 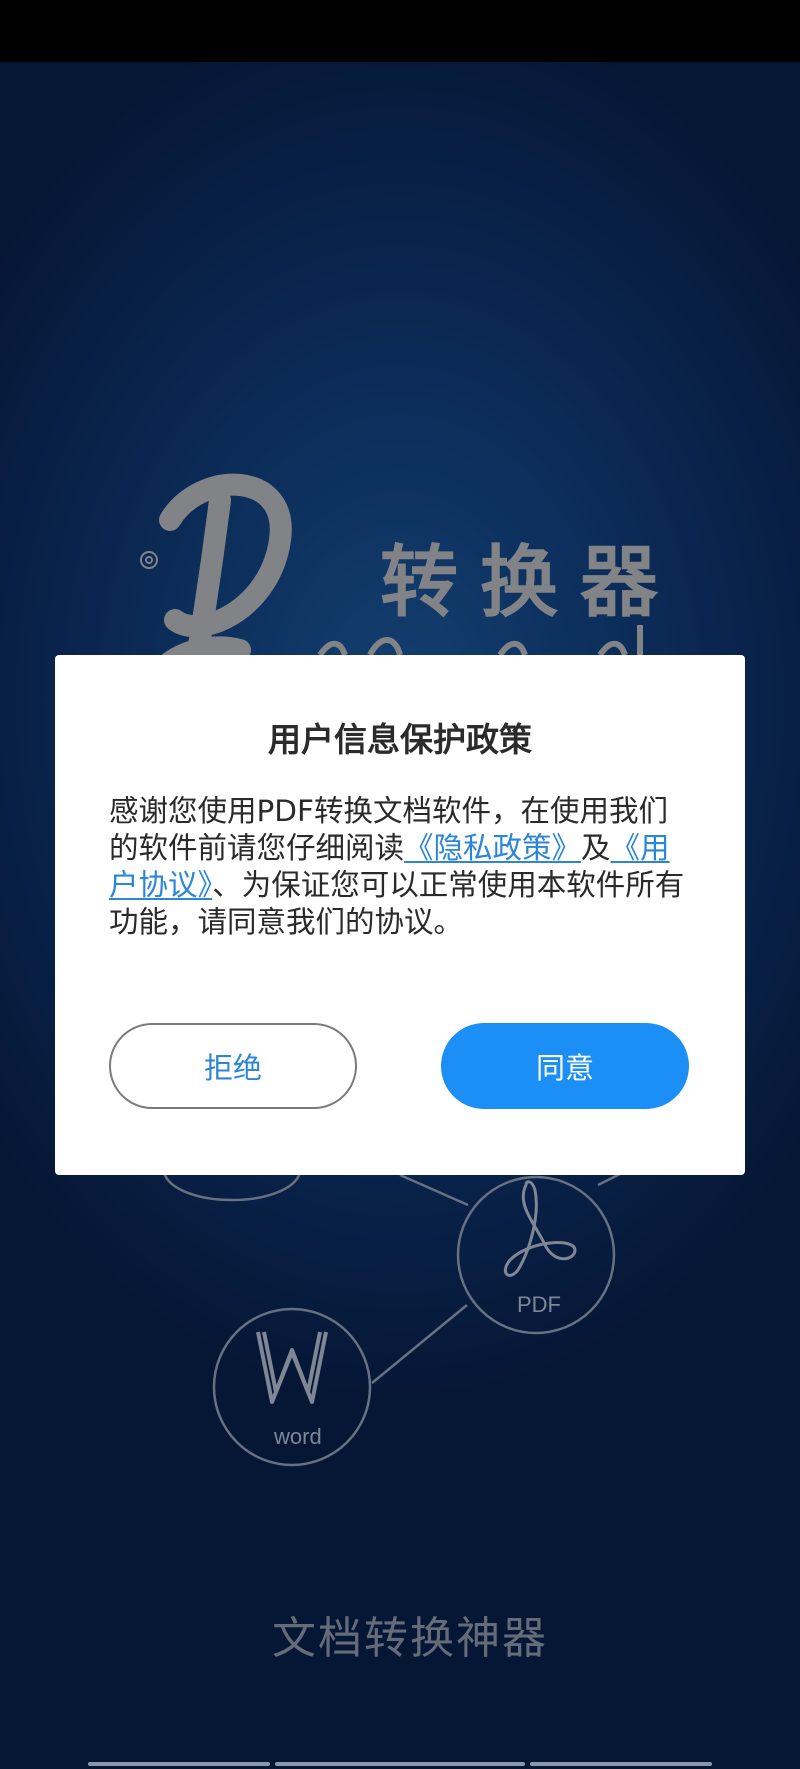 What do you see at coordinates (596, 848) in the screenshot?
I see `body-text-part2: 及` at bounding box center [596, 848].